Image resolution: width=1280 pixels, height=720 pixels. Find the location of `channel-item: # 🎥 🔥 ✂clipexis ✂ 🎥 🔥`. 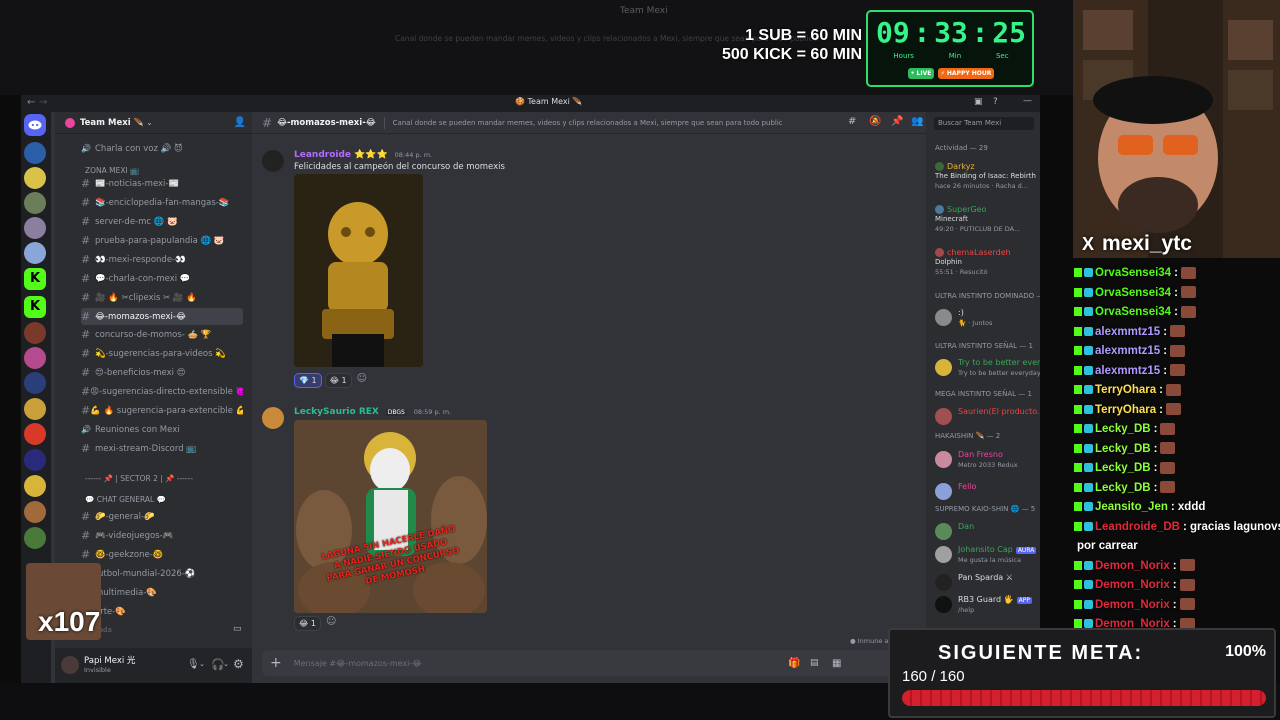

channel-item: # 🎥 🔥 ✂clipexis ✂ 🎥 🔥 is located at coordinates (162, 297).